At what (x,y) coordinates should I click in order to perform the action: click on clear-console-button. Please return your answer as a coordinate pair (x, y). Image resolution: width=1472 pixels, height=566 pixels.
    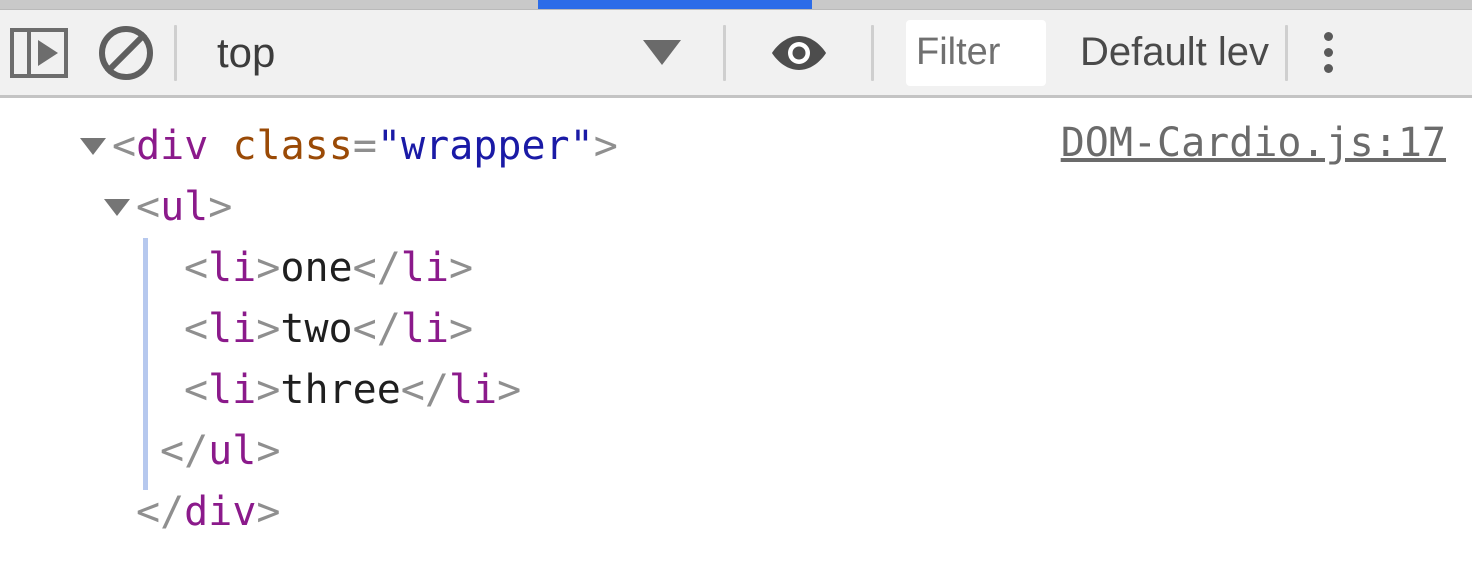
    Looking at the image, I should click on (126, 52).